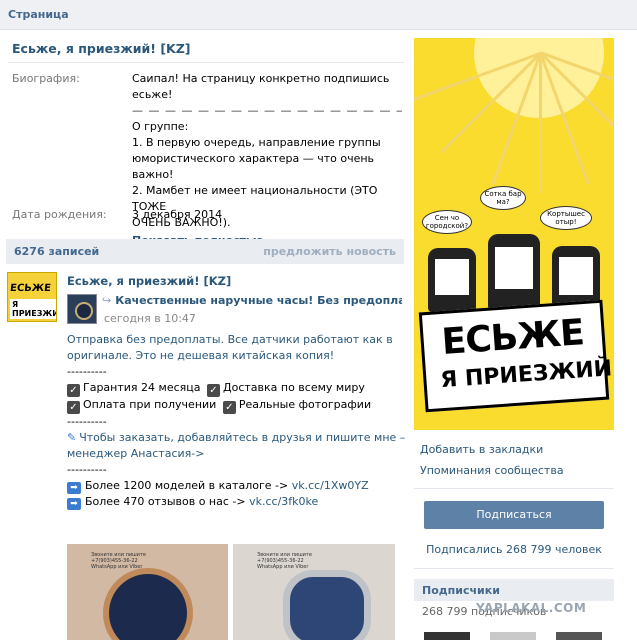 The image size is (637, 640). I want to click on birth-label: Дата рождения:, so click(59, 214).